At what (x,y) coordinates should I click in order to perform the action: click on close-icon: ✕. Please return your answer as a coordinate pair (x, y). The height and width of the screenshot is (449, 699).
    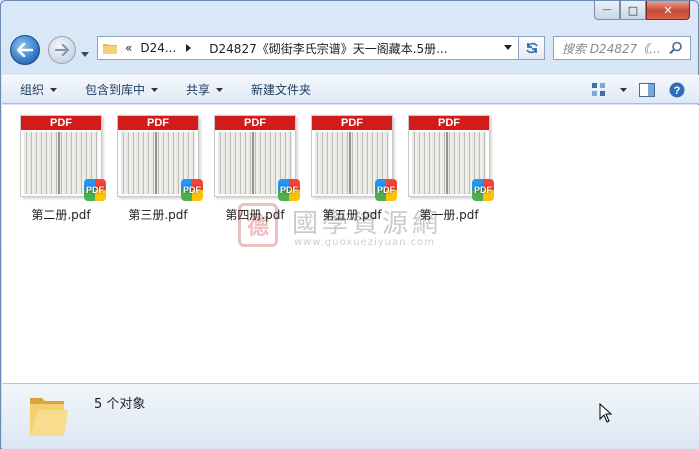
    Looking at the image, I should click on (668, 10).